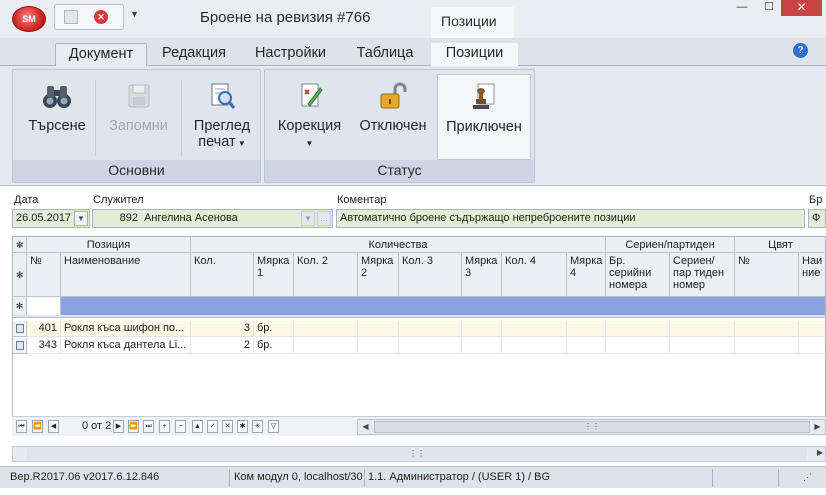 The width and height of the screenshot is (826, 495). What do you see at coordinates (419, 306) in the screenshot?
I see `new-item-row: ✻` at bounding box center [419, 306].